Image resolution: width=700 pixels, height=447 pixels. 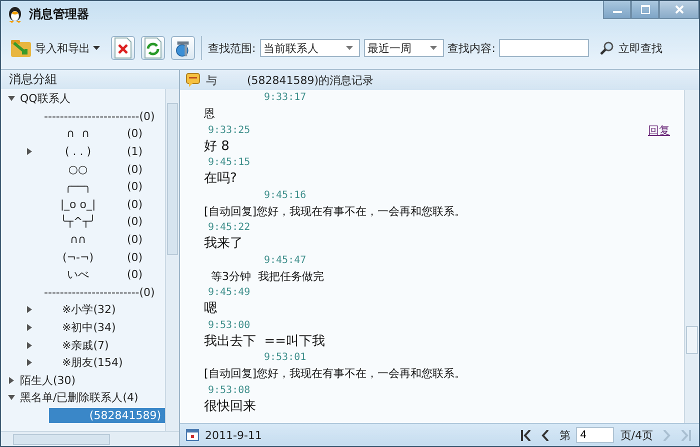 I want to click on maximize-button, so click(x=645, y=10).